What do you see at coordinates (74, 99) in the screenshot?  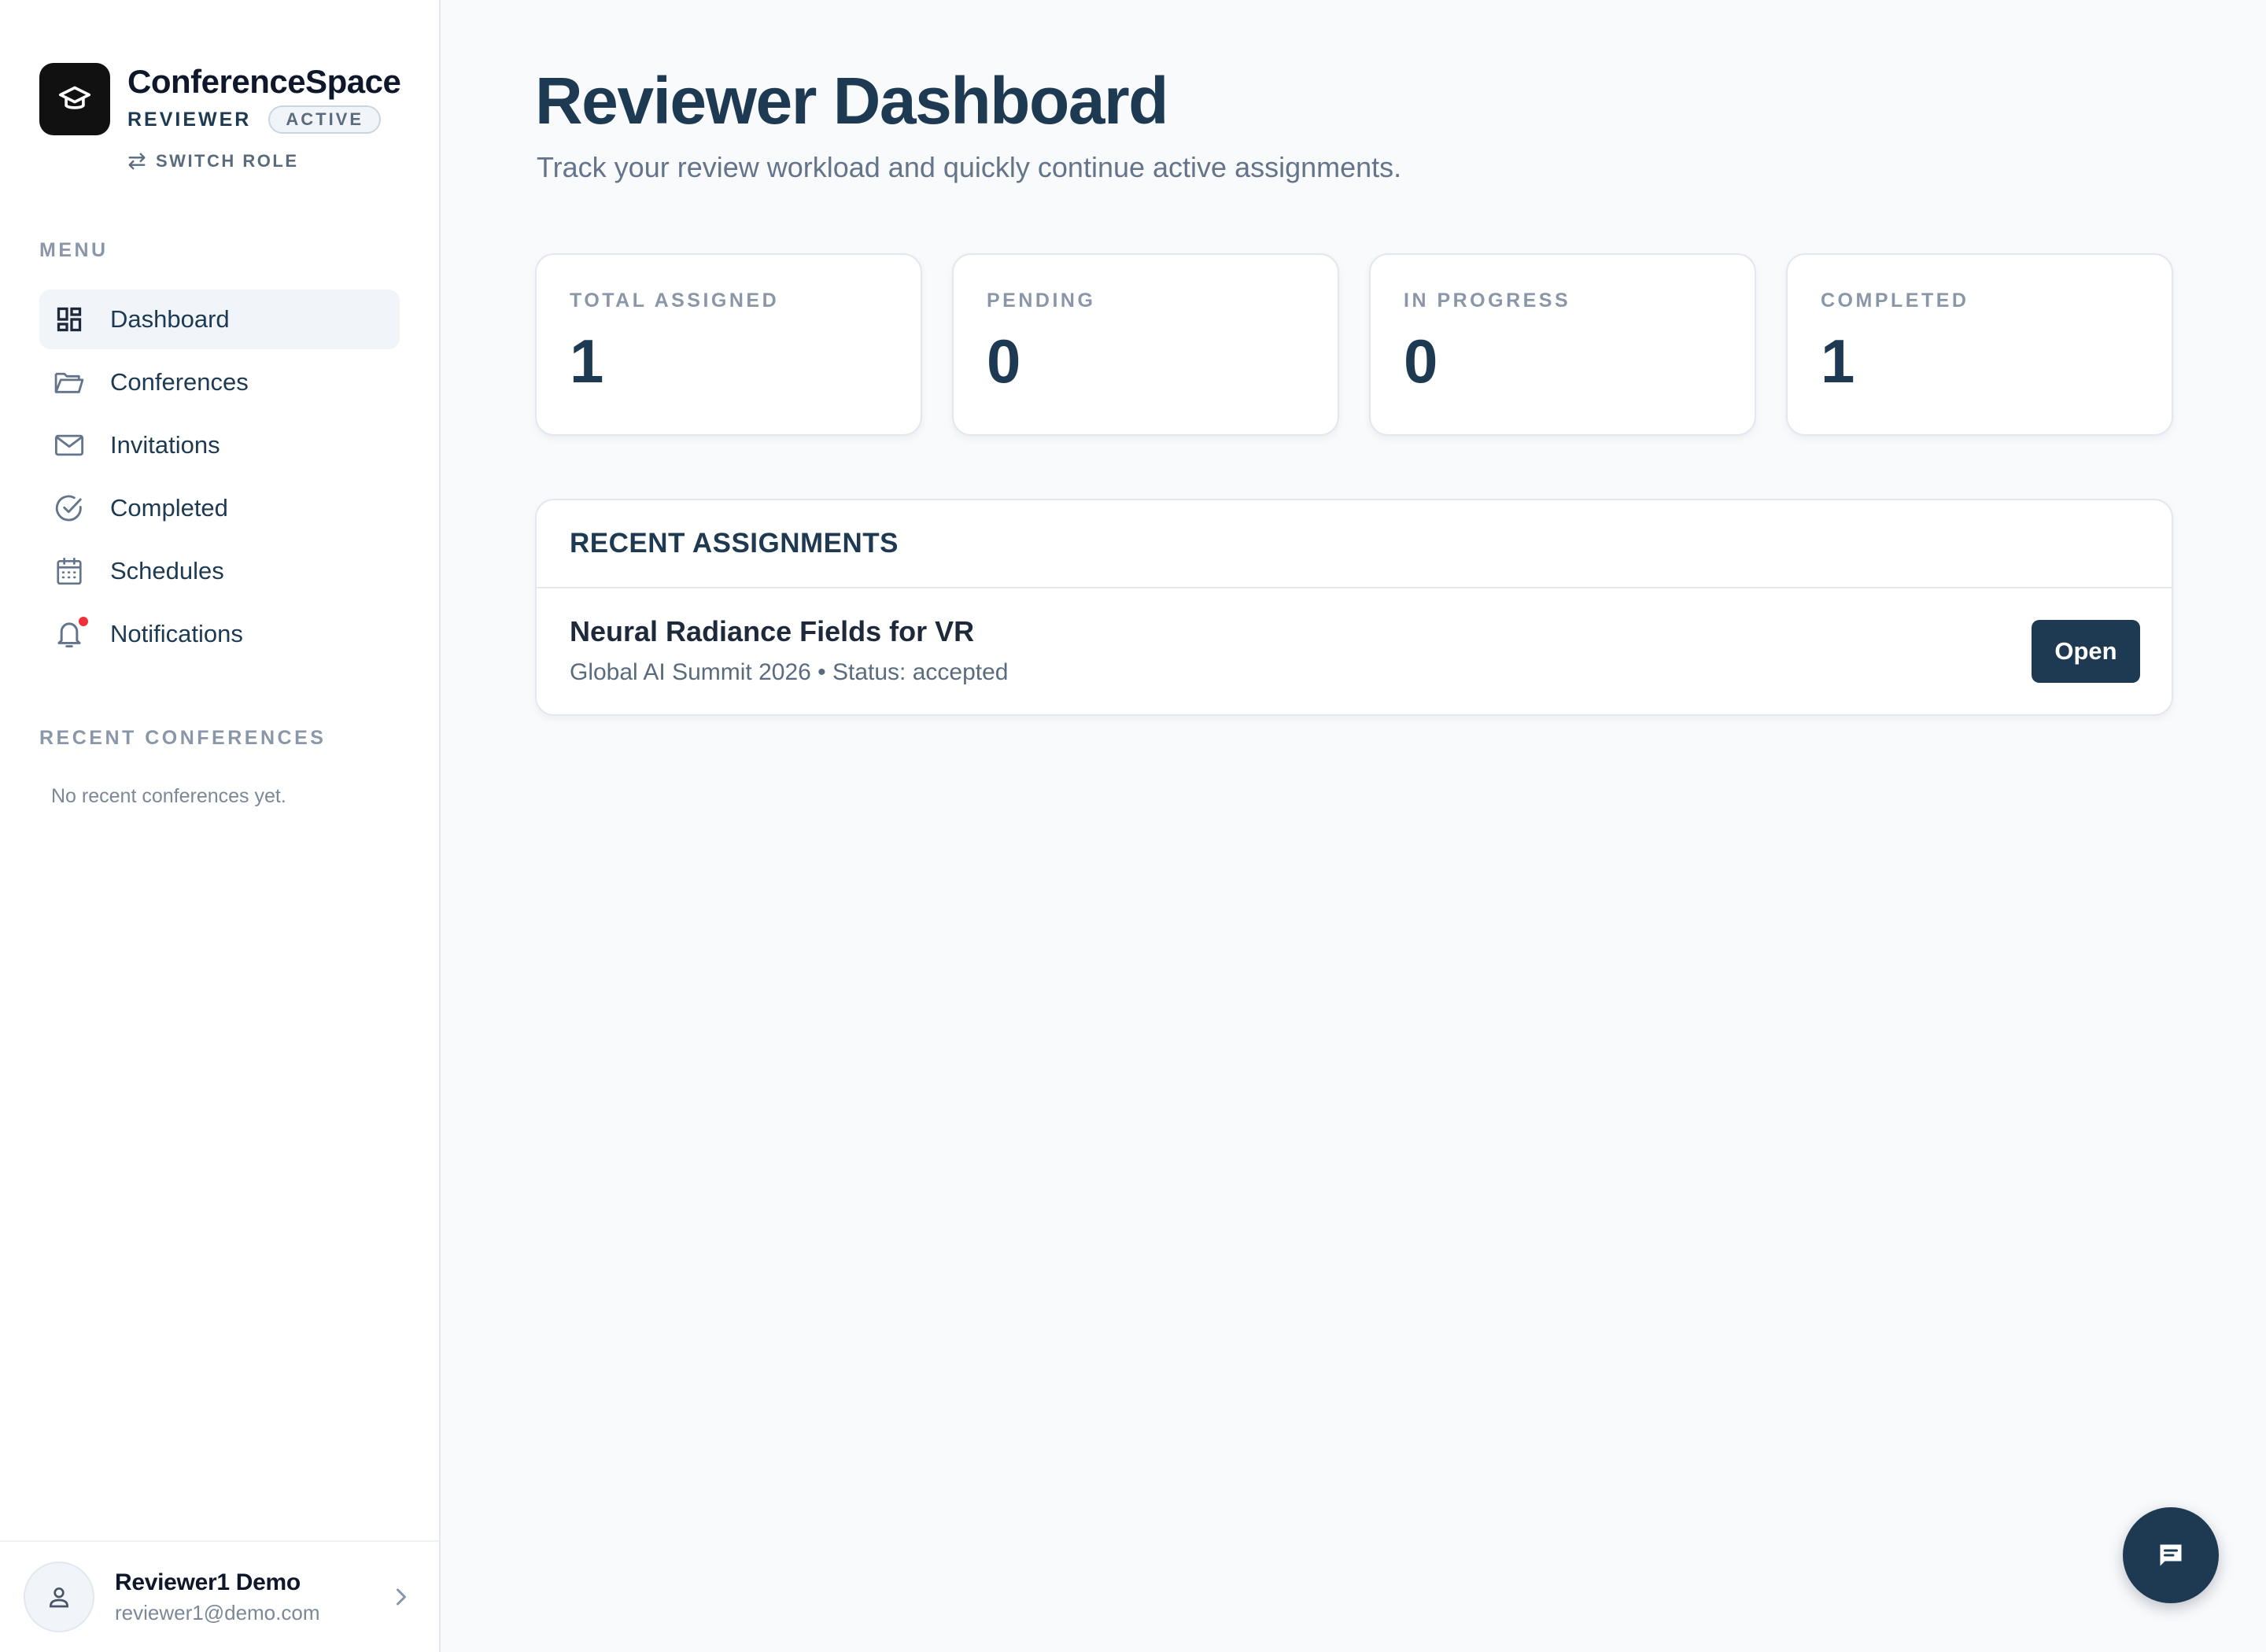 I see `graduation-cap-icon` at bounding box center [74, 99].